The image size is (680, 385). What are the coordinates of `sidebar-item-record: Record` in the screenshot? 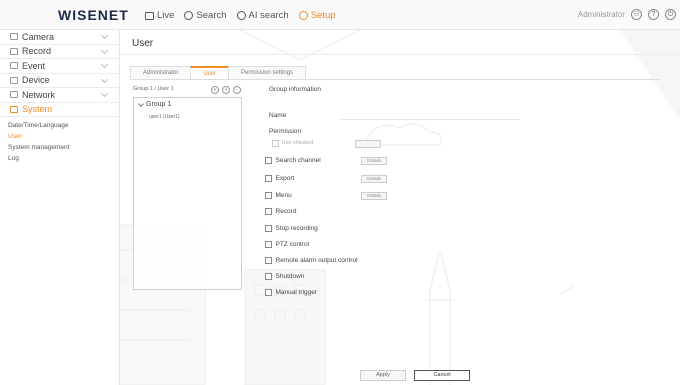 It's located at (59, 52).